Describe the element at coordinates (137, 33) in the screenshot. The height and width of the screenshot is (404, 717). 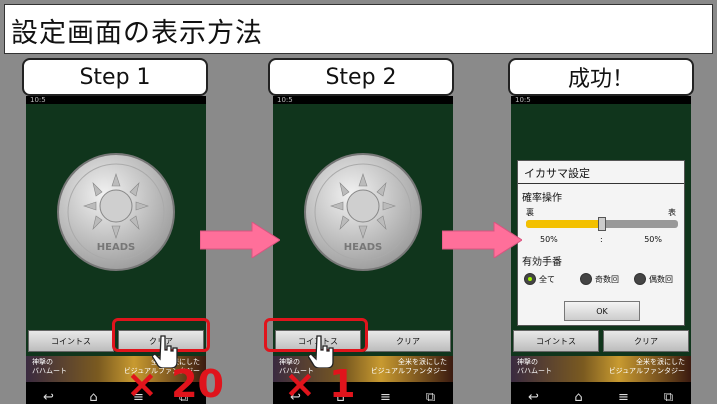
I see `page-title: 設定画面の表示方法` at that location.